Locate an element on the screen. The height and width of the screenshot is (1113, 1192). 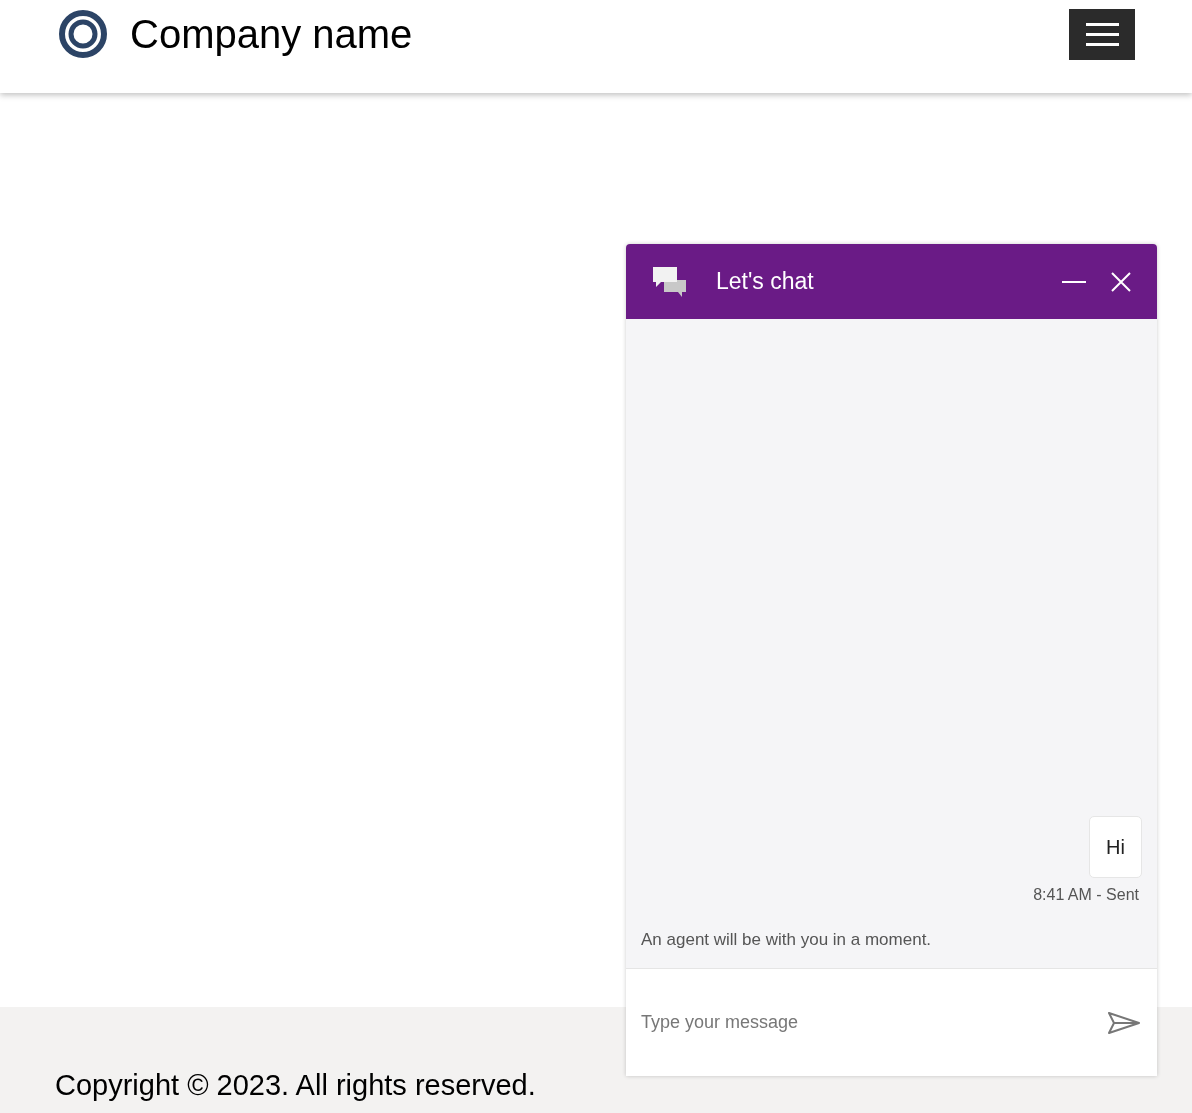
send-button is located at coordinates (1124, 1022).